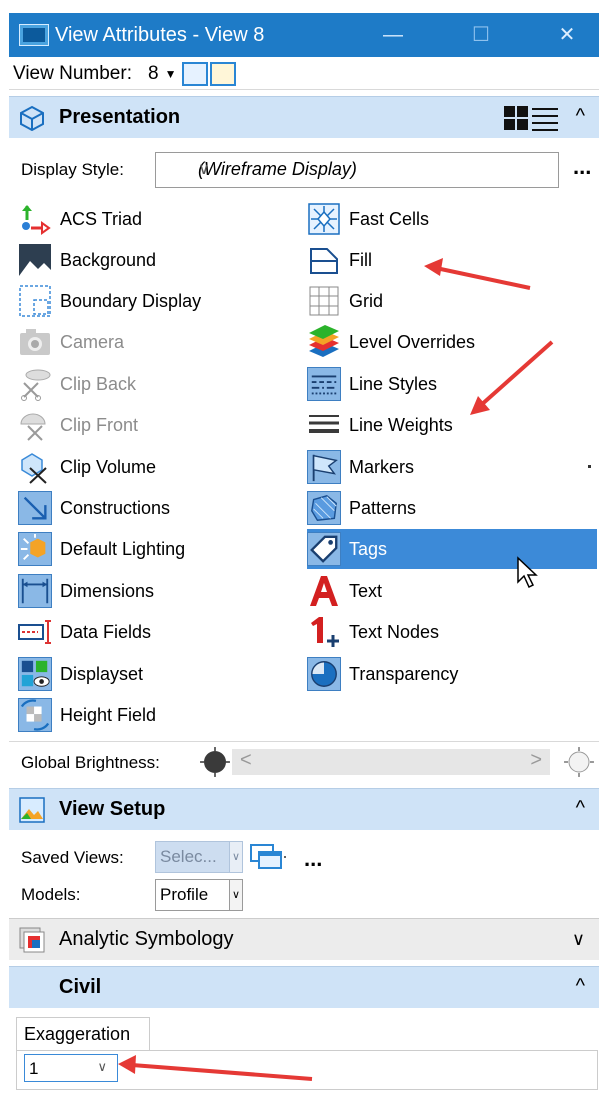 Image resolution: width=602 pixels, height=1097 pixels. What do you see at coordinates (383, 507) in the screenshot?
I see `attr-label: Patterns` at bounding box center [383, 507].